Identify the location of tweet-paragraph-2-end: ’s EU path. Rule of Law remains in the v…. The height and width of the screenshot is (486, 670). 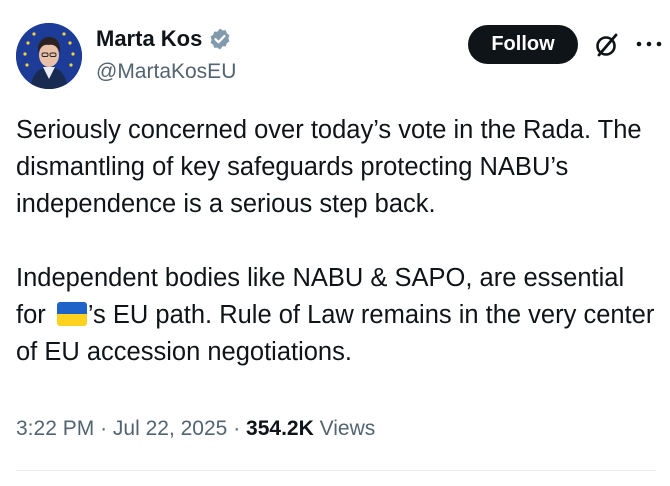
(335, 333).